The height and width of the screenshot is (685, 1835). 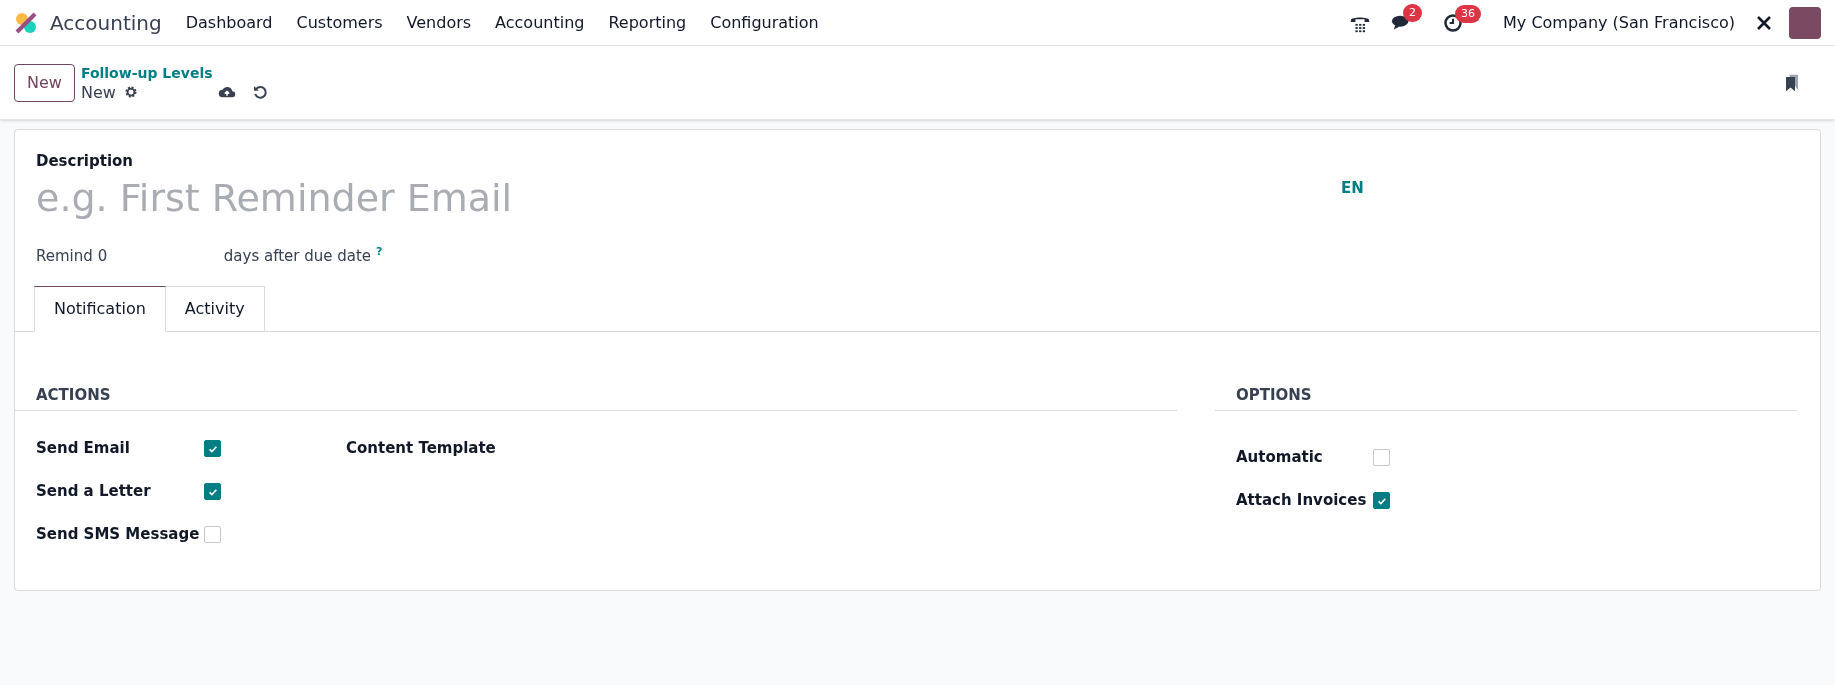 I want to click on help-tooltip: ?, so click(x=379, y=251).